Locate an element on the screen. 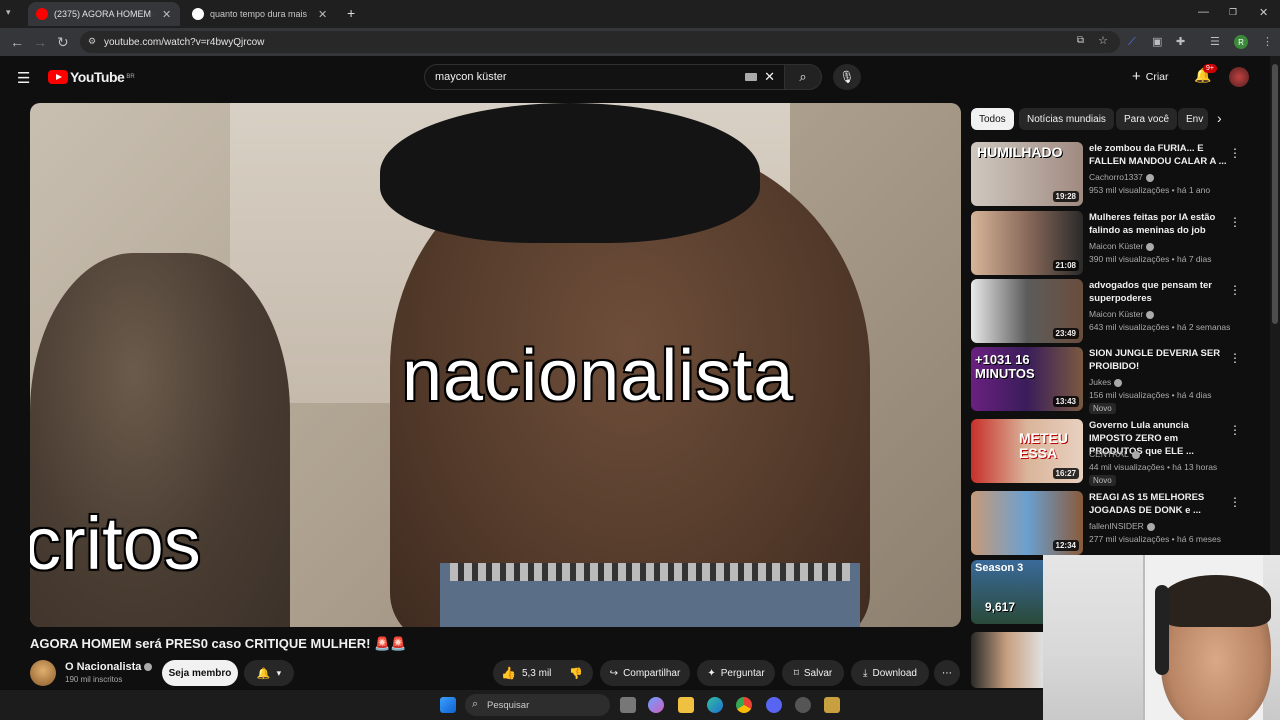  like-button: 👍 5,3 mil 👎 is located at coordinates (543, 673).